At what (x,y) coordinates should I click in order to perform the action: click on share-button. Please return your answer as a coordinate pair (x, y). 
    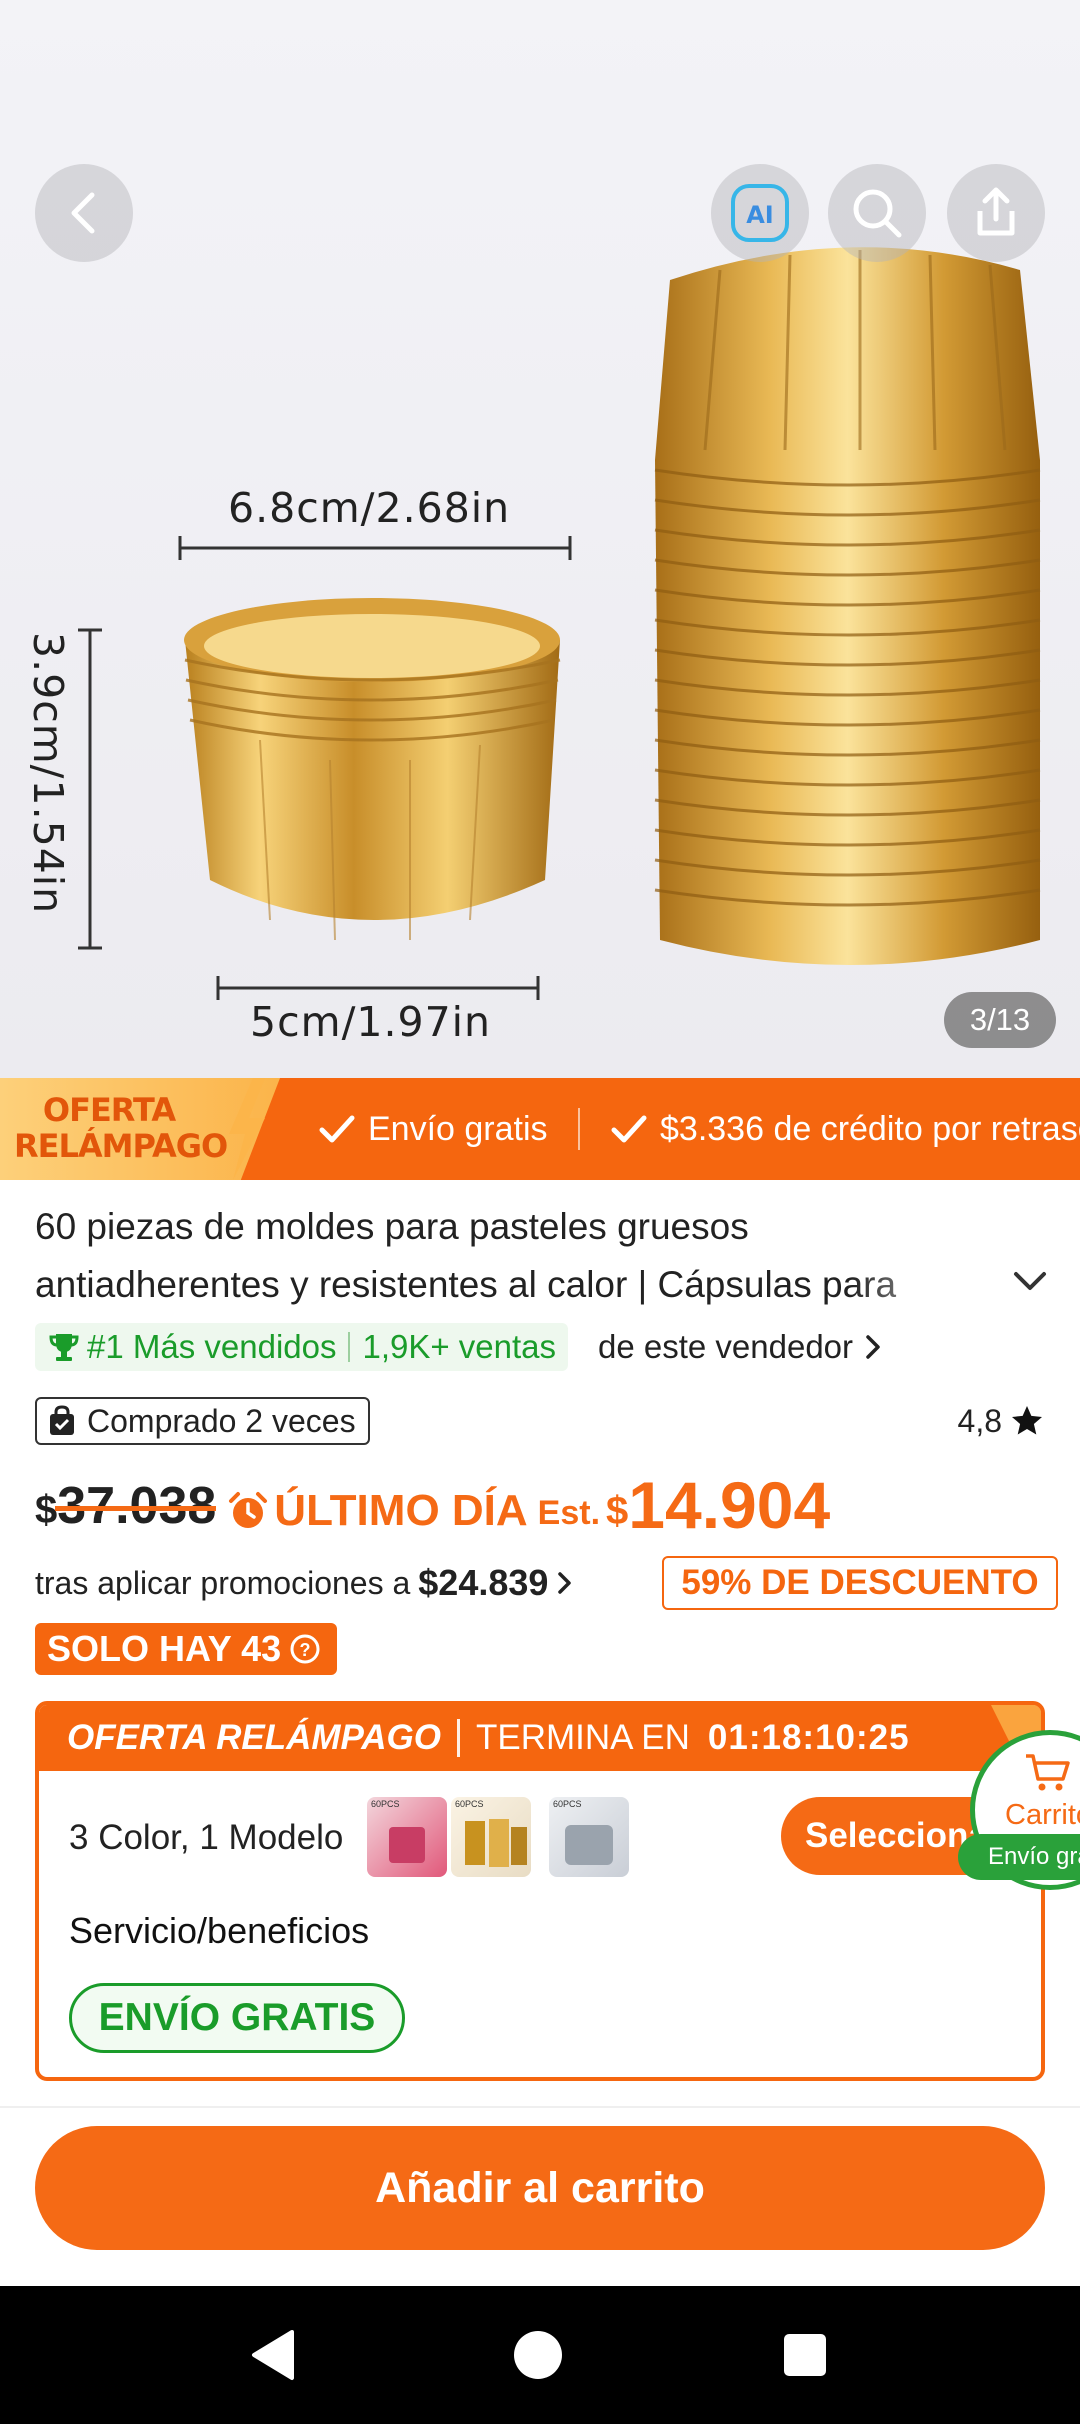
    Looking at the image, I should click on (996, 213).